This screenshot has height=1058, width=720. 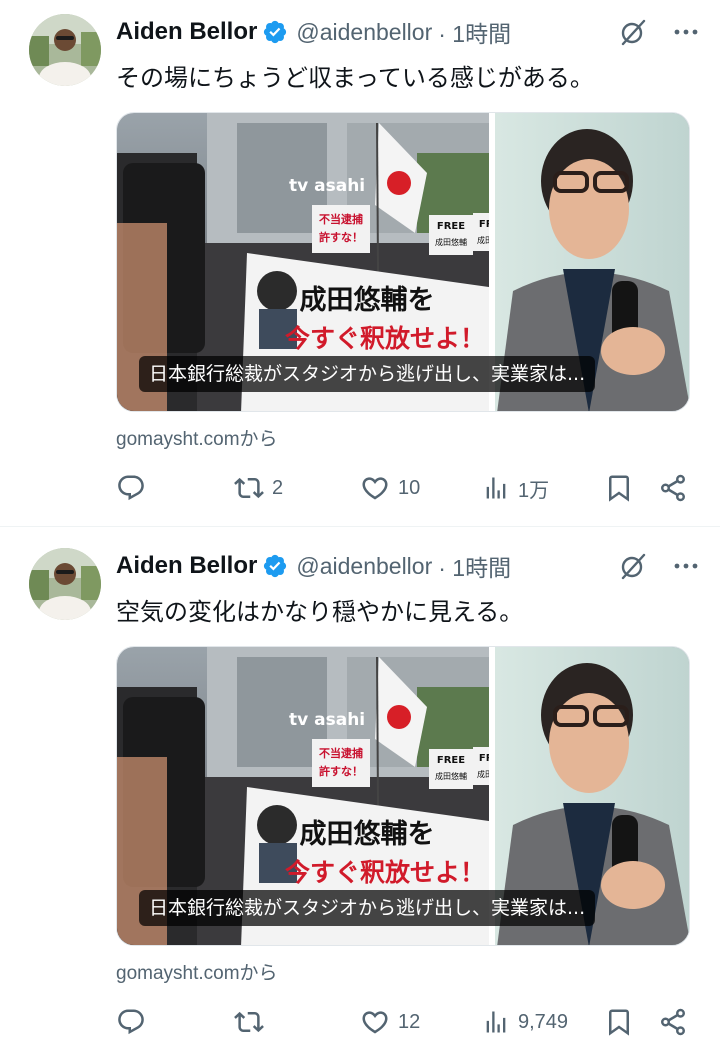 I want to click on view-count: 9,749, so click(x=543, y=1021).